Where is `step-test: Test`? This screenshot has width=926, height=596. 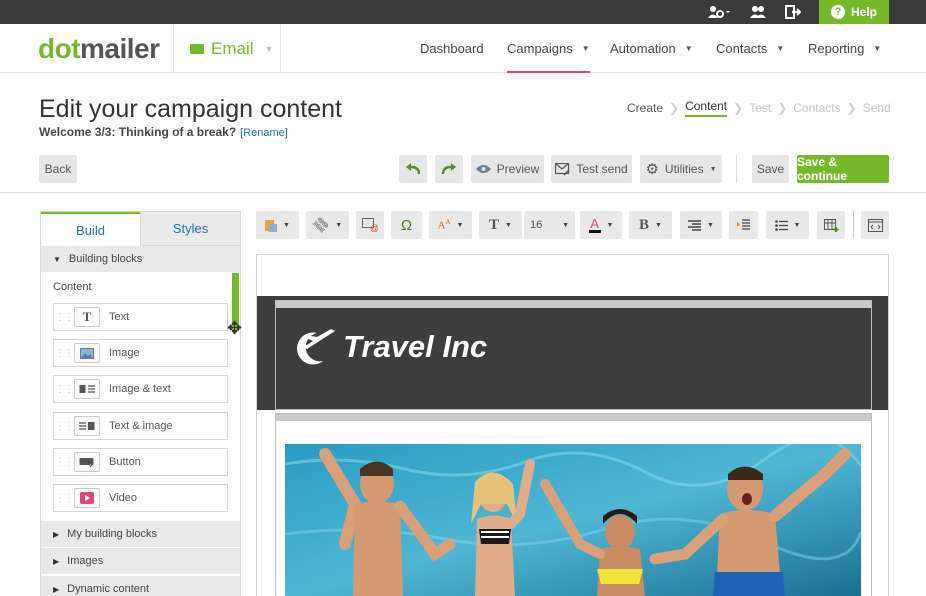
step-test: Test is located at coordinates (760, 108).